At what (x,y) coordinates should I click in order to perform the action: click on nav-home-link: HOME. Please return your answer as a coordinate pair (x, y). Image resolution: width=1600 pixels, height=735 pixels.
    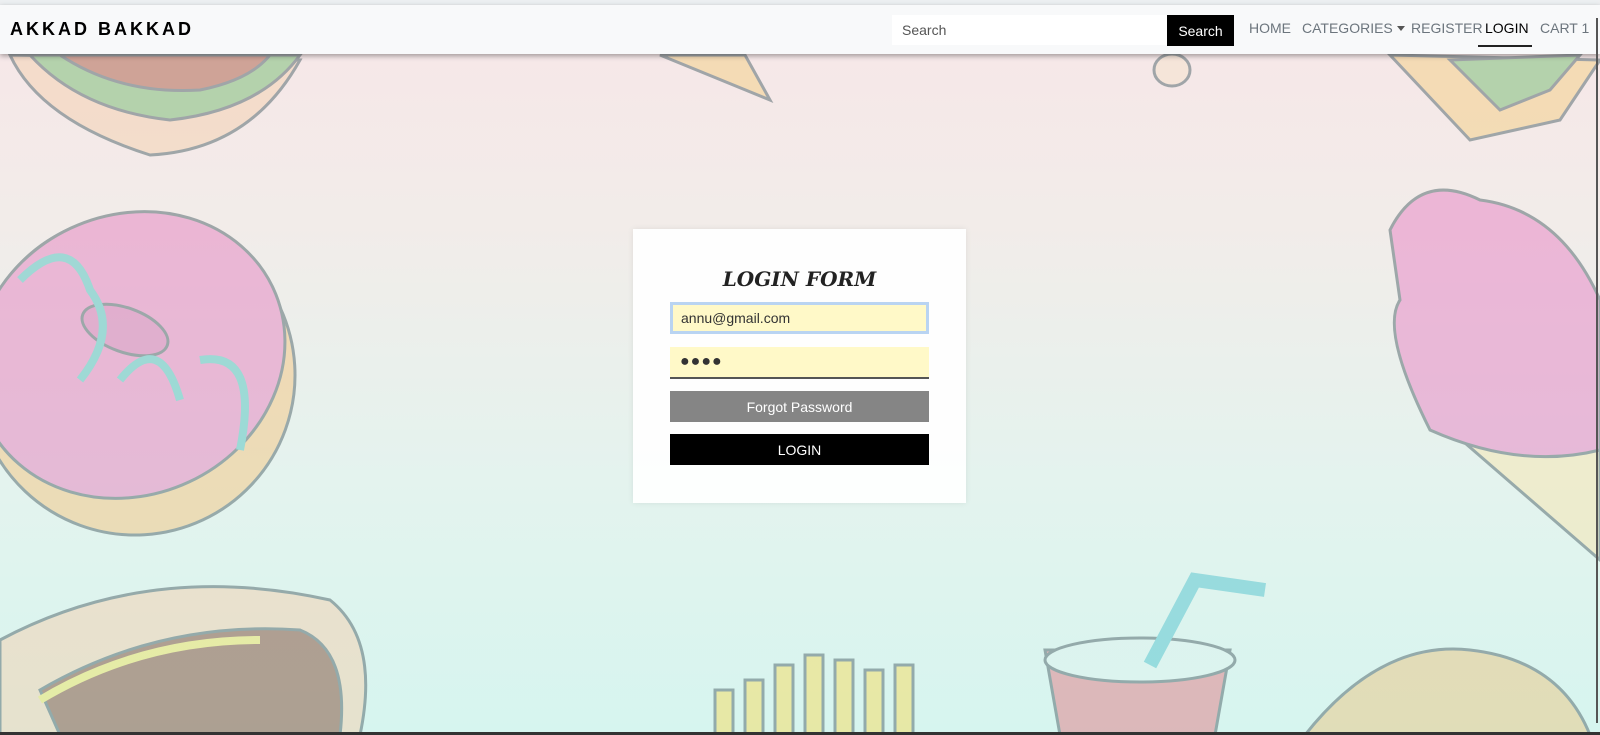
    Looking at the image, I should click on (1270, 28).